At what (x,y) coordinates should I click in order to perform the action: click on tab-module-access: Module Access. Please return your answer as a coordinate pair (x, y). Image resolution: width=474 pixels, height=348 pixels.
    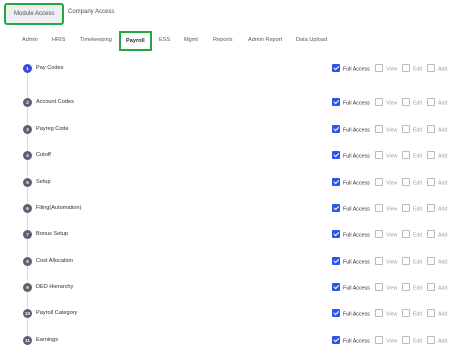
    Looking at the image, I should click on (34, 14).